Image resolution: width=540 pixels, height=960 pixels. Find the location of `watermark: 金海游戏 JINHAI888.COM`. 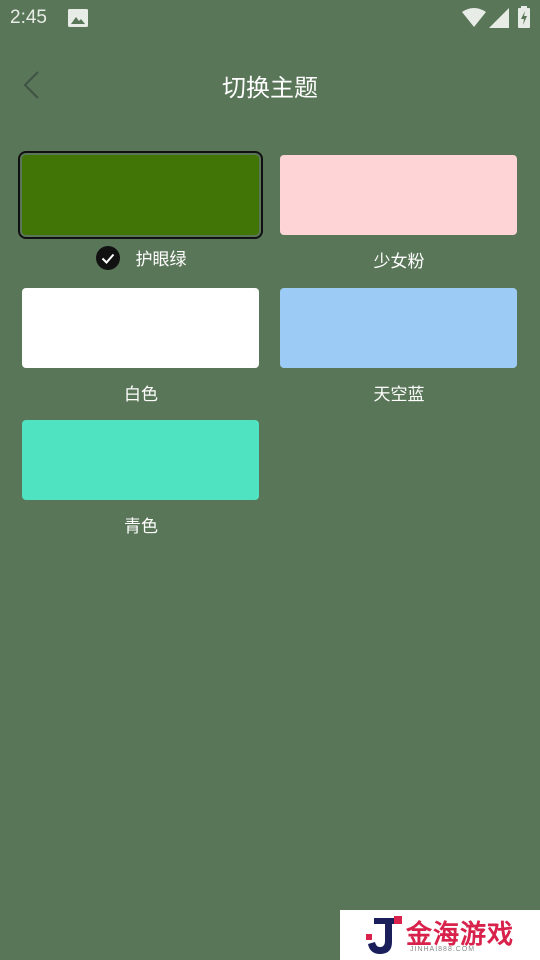

watermark: 金海游戏 JINHAI888.COM is located at coordinates (440, 935).